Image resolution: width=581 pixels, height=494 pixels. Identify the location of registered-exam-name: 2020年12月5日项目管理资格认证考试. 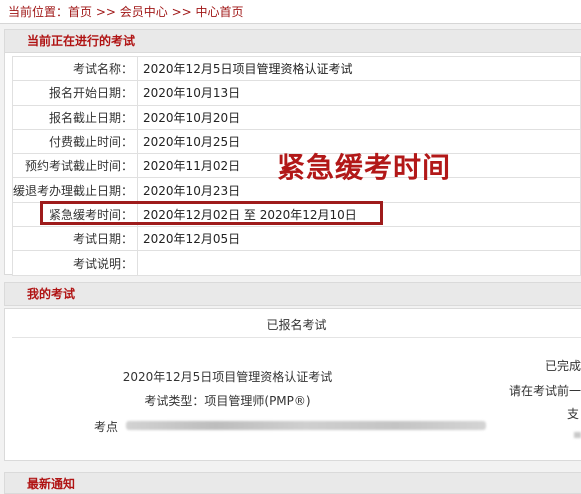
(227, 377).